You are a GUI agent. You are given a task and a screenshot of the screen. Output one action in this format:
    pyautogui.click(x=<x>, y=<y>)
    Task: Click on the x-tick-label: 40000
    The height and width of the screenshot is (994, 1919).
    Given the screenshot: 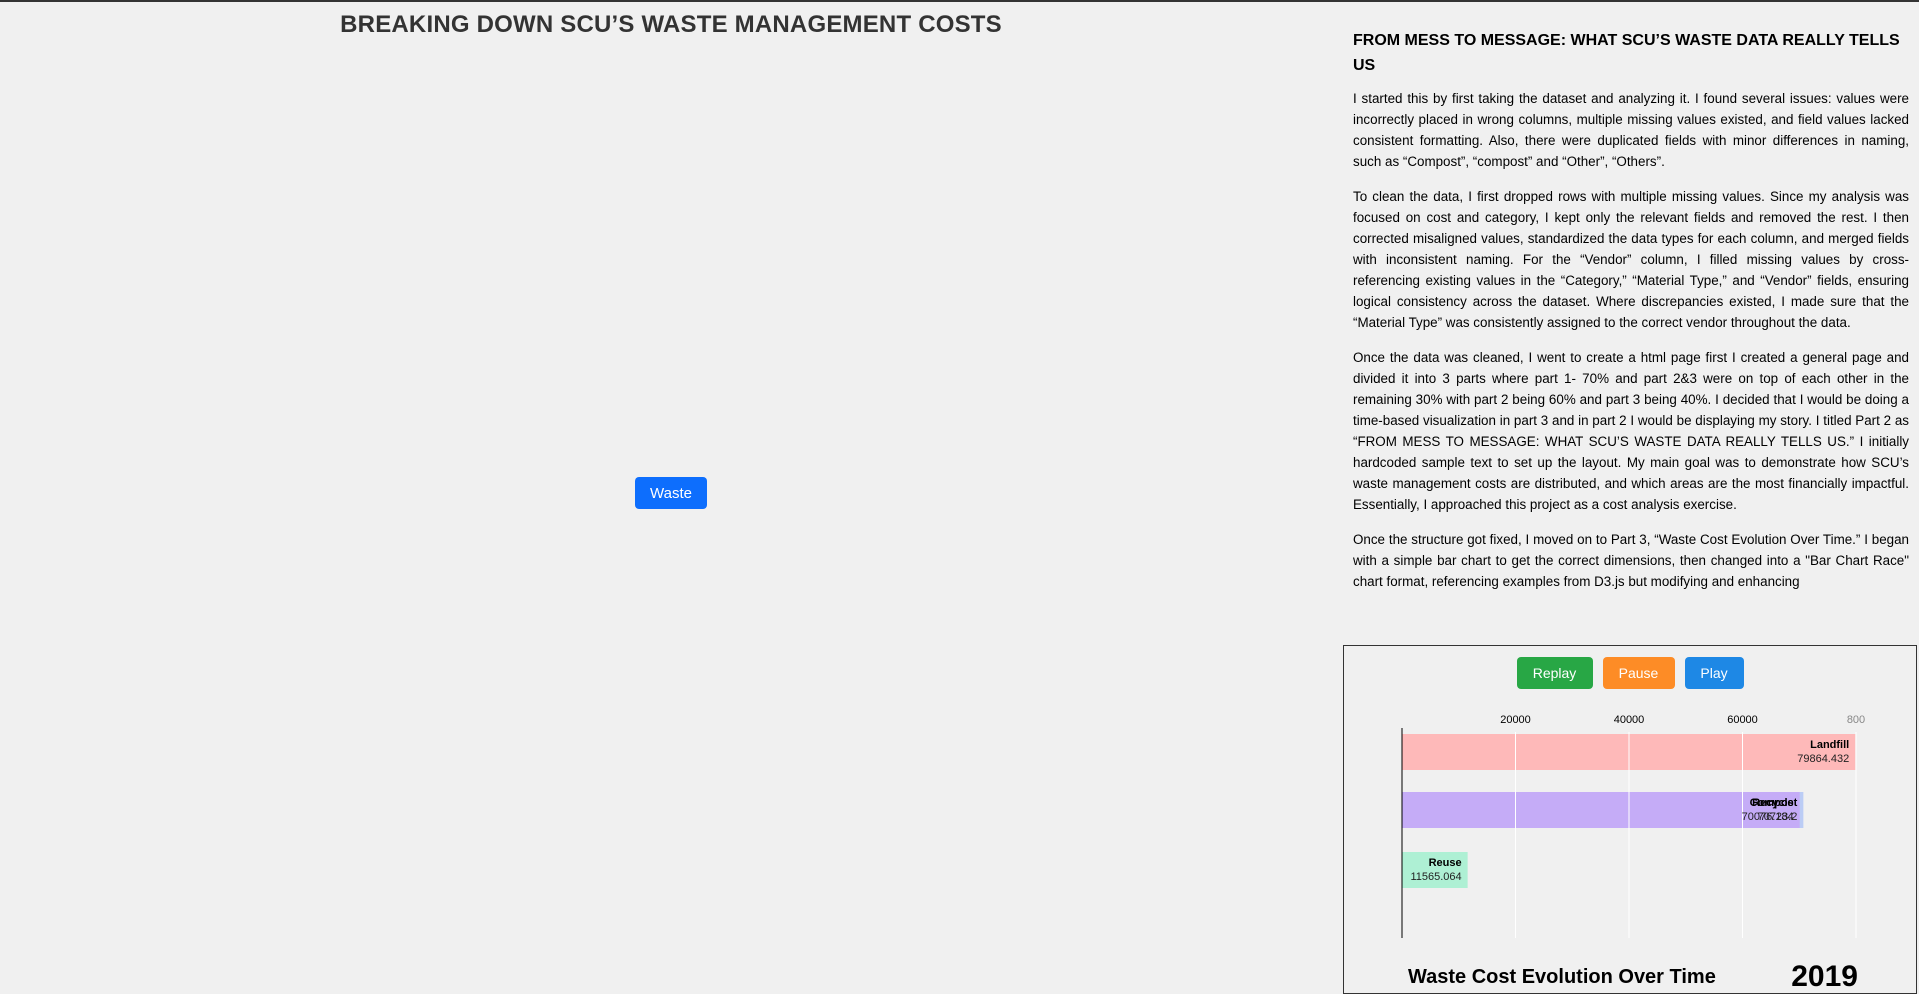 What is the action you would take?
    pyautogui.click(x=1629, y=720)
    